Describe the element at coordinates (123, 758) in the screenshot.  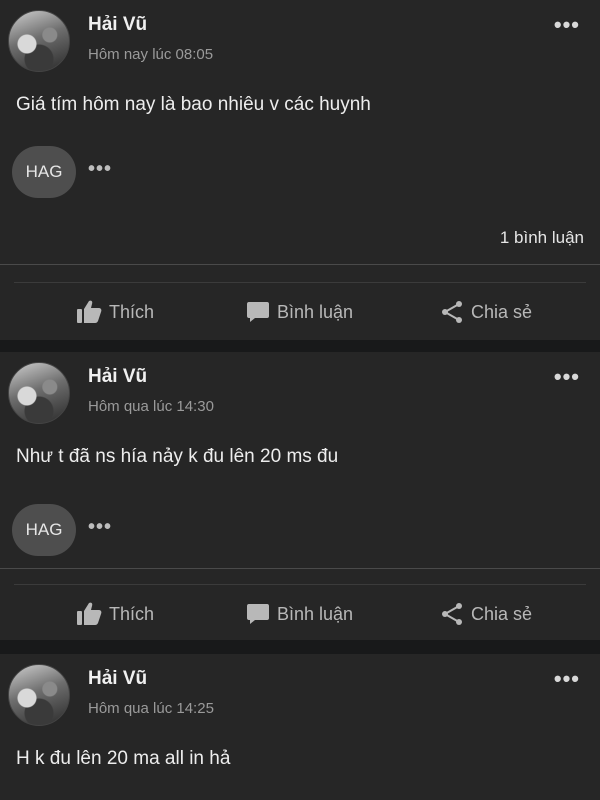
I see `post-text: H k đu lên 20 ma all in hả` at that location.